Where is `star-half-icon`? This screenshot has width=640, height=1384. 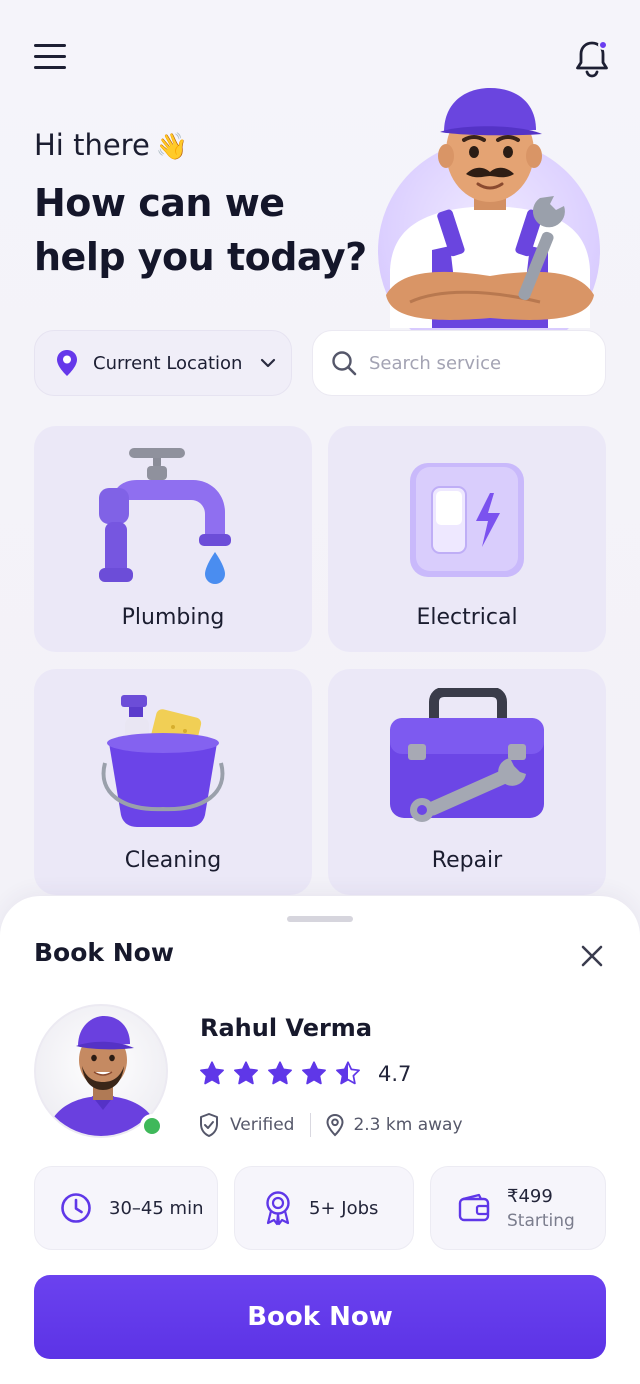
star-half-icon is located at coordinates (348, 1073).